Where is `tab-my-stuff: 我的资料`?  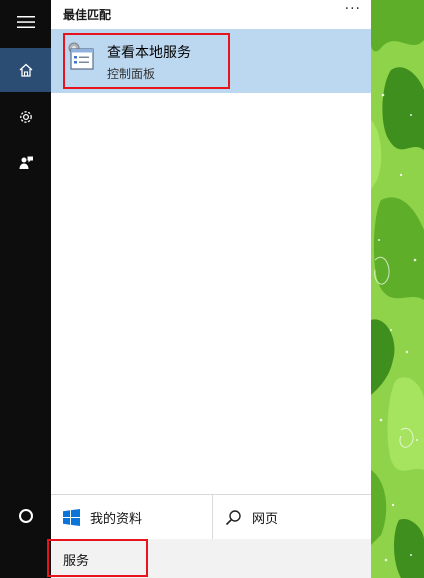 tab-my-stuff: 我的资料 is located at coordinates (131, 517).